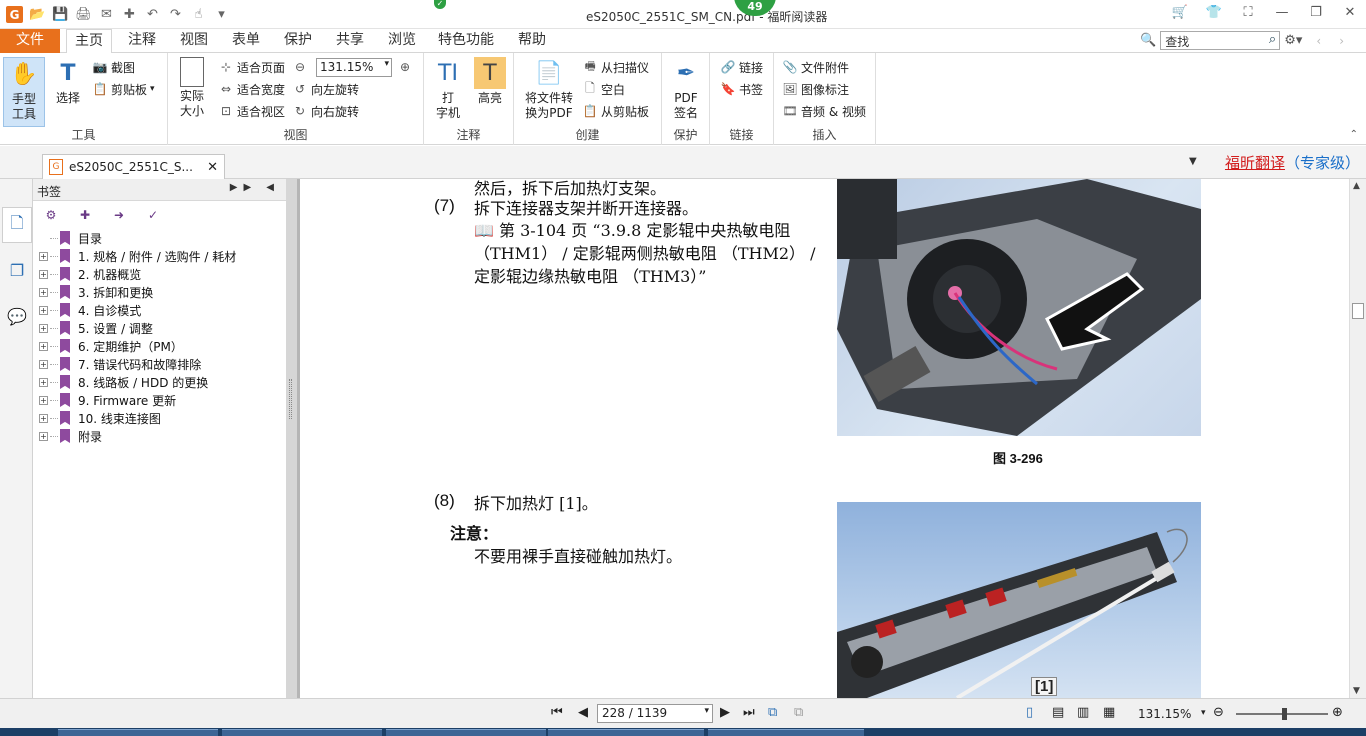 The width and height of the screenshot is (1366, 736). What do you see at coordinates (655, 713) in the screenshot?
I see `page-number-input: 228 / 1139 ▾` at bounding box center [655, 713].